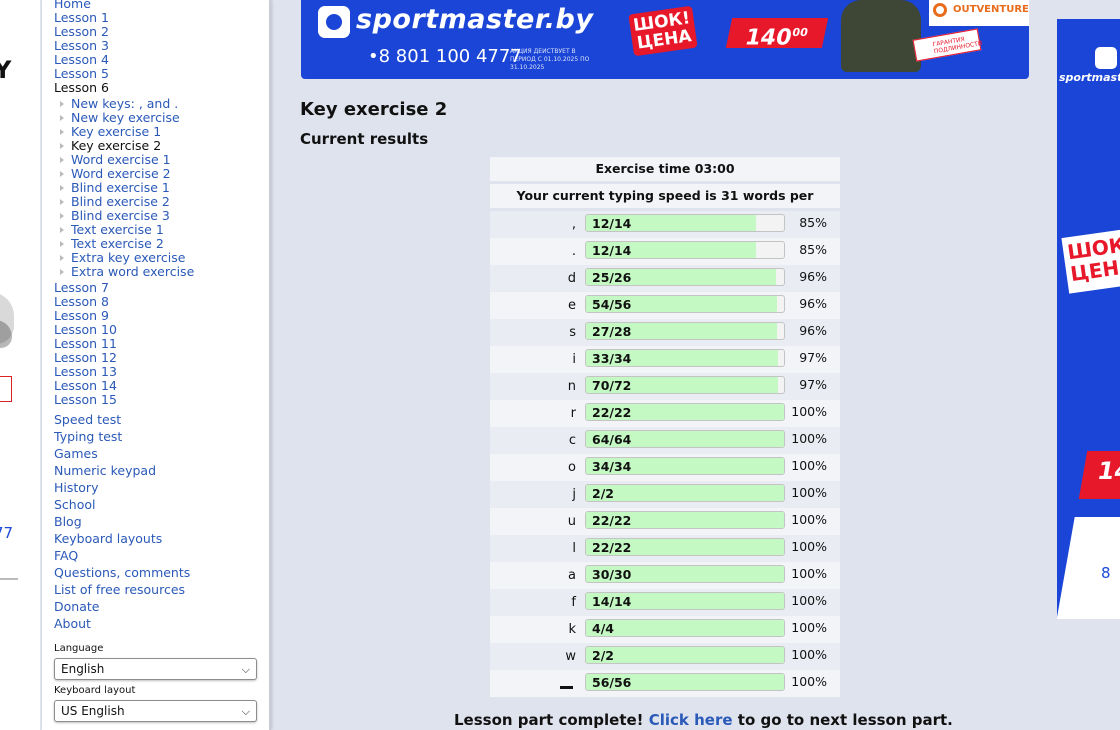 This screenshot has height=730, width=1120. Describe the element at coordinates (155, 669) in the screenshot. I see `language-select: English ⌵` at that location.